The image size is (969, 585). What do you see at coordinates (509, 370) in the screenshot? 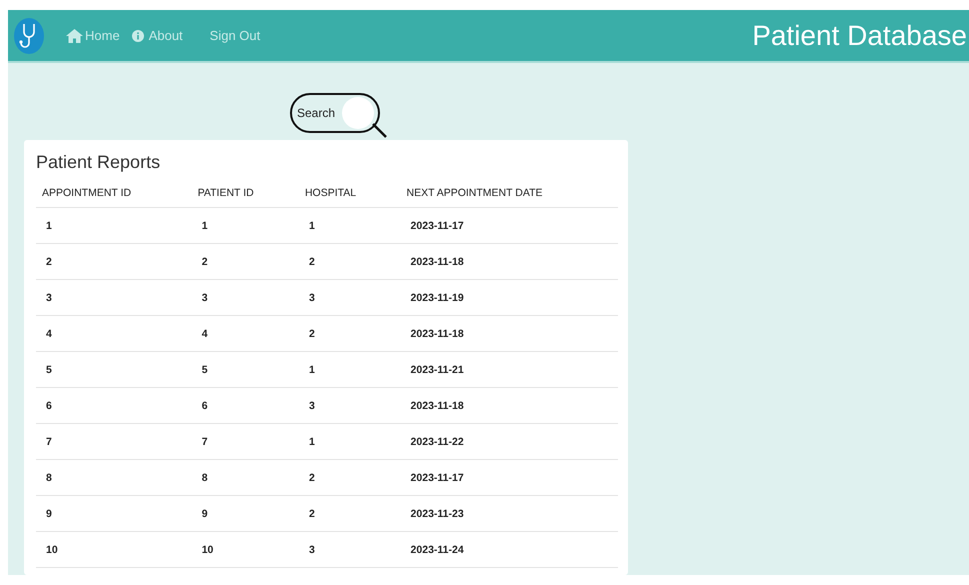
I see `table-cell: 2023-11-21` at bounding box center [509, 370].